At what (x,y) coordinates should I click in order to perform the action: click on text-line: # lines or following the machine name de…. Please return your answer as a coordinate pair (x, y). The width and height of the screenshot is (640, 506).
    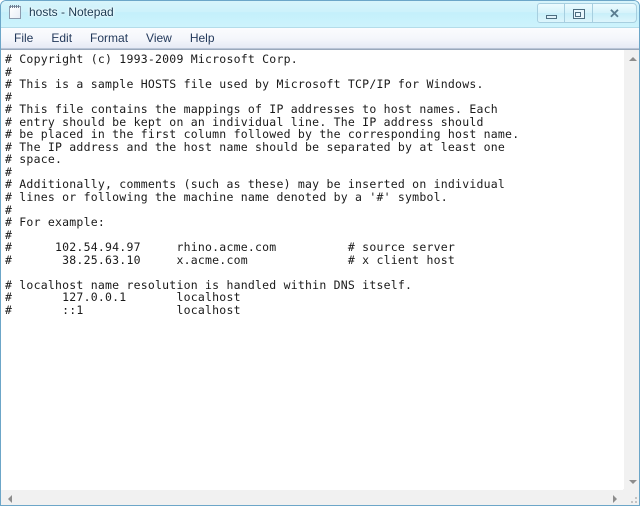
    Looking at the image, I should click on (226, 197).